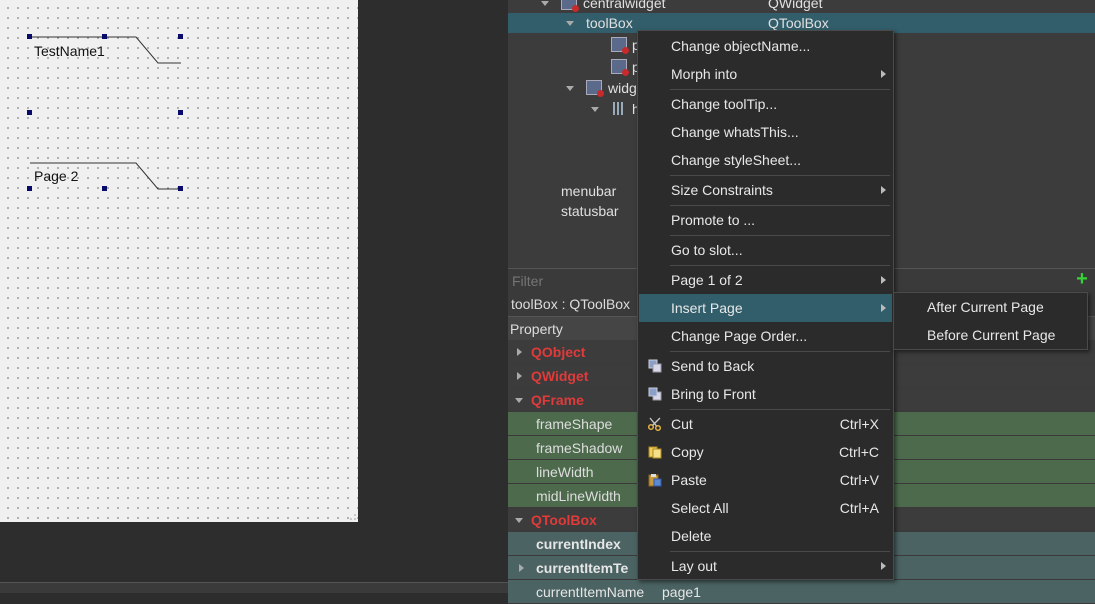 This screenshot has width=1095, height=604. What do you see at coordinates (765, 536) in the screenshot?
I see `menu-item-delete: Delete` at bounding box center [765, 536].